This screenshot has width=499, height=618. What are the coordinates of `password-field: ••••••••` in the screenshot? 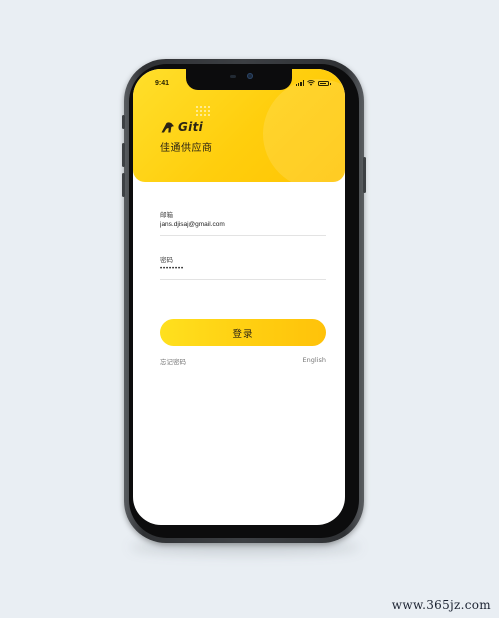 It's located at (243, 269).